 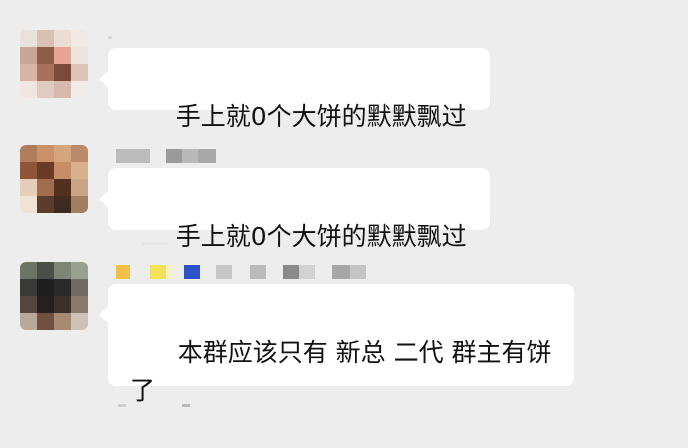 I want to click on avatar, so click(x=54, y=296).